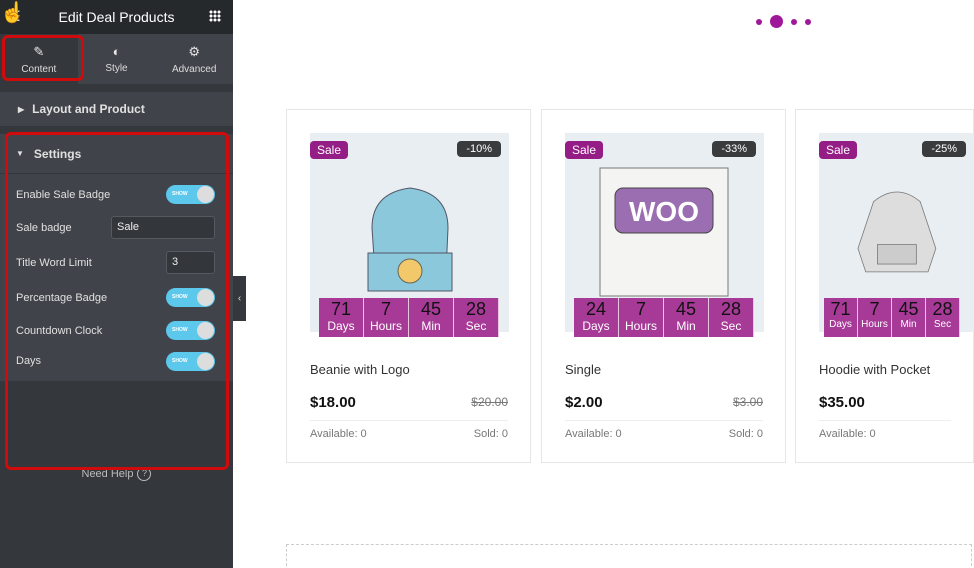 The image size is (974, 568). What do you see at coordinates (583, 369) in the screenshot?
I see `product-title: Single` at bounding box center [583, 369].